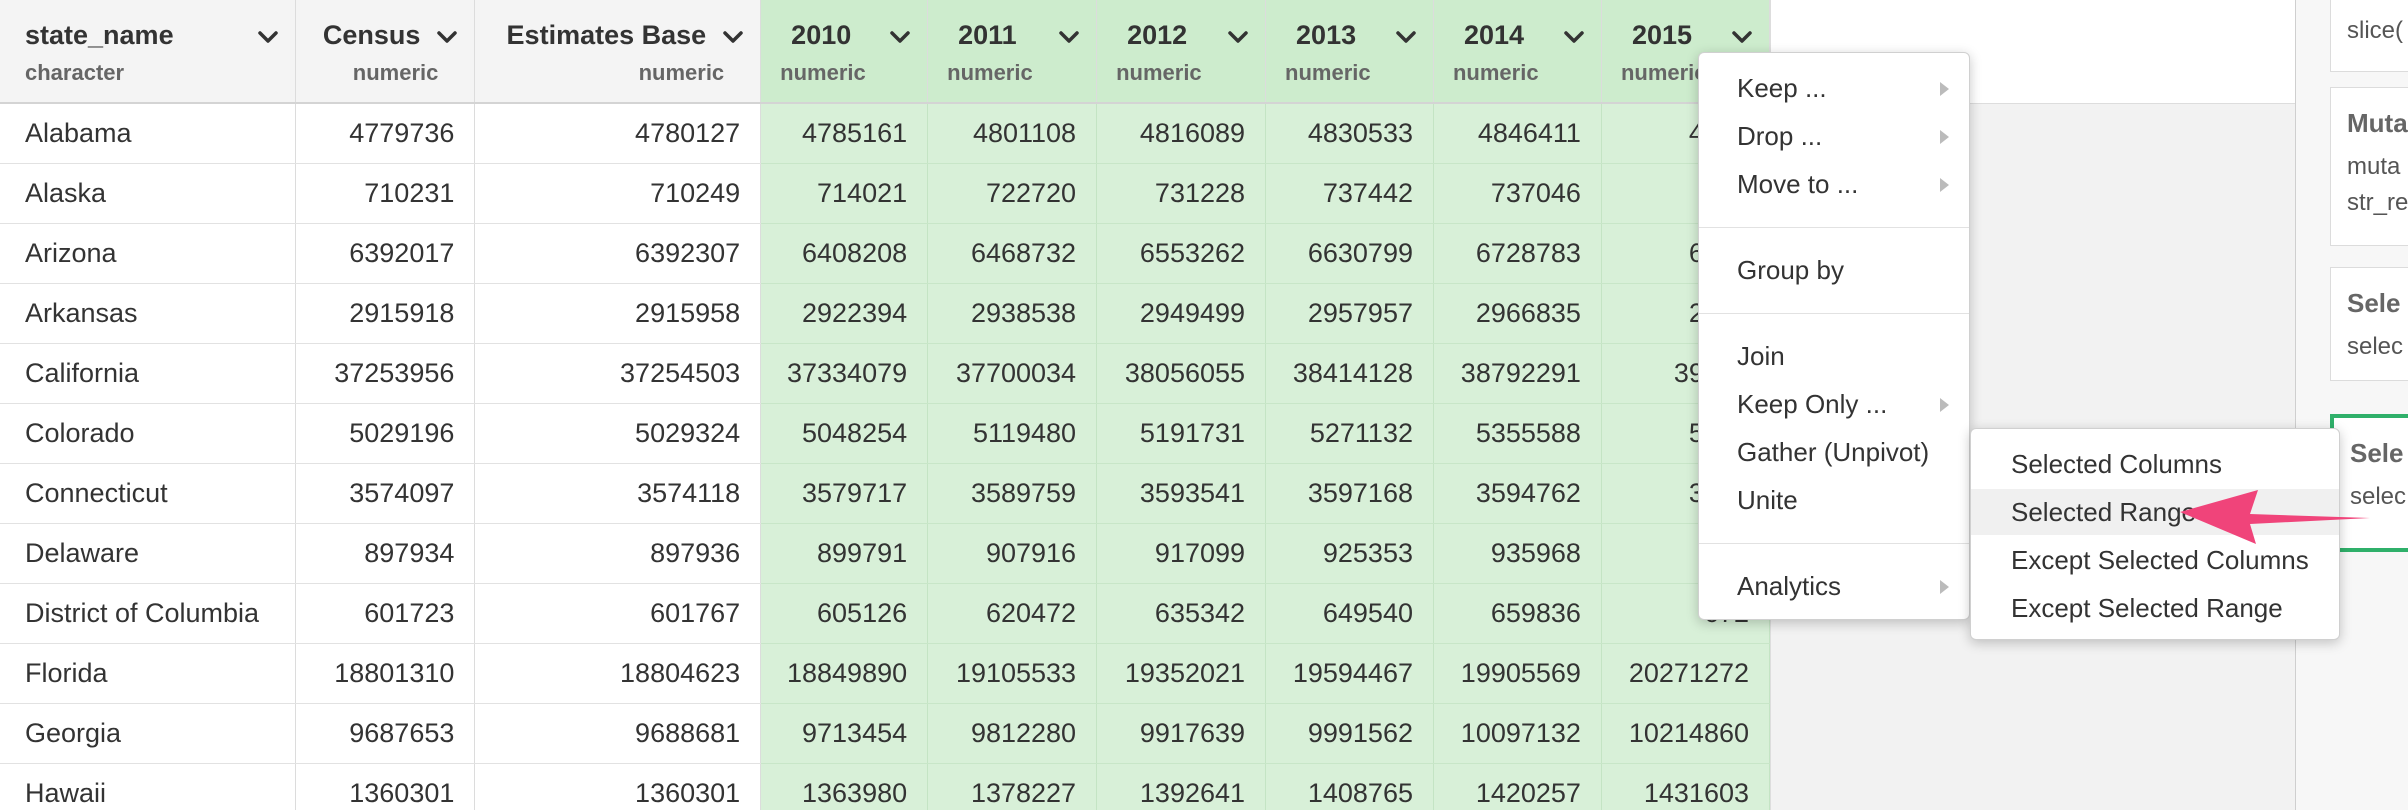 The width and height of the screenshot is (2408, 810). Describe the element at coordinates (1349, 733) in the screenshot. I see `table-cell: 9991562` at that location.